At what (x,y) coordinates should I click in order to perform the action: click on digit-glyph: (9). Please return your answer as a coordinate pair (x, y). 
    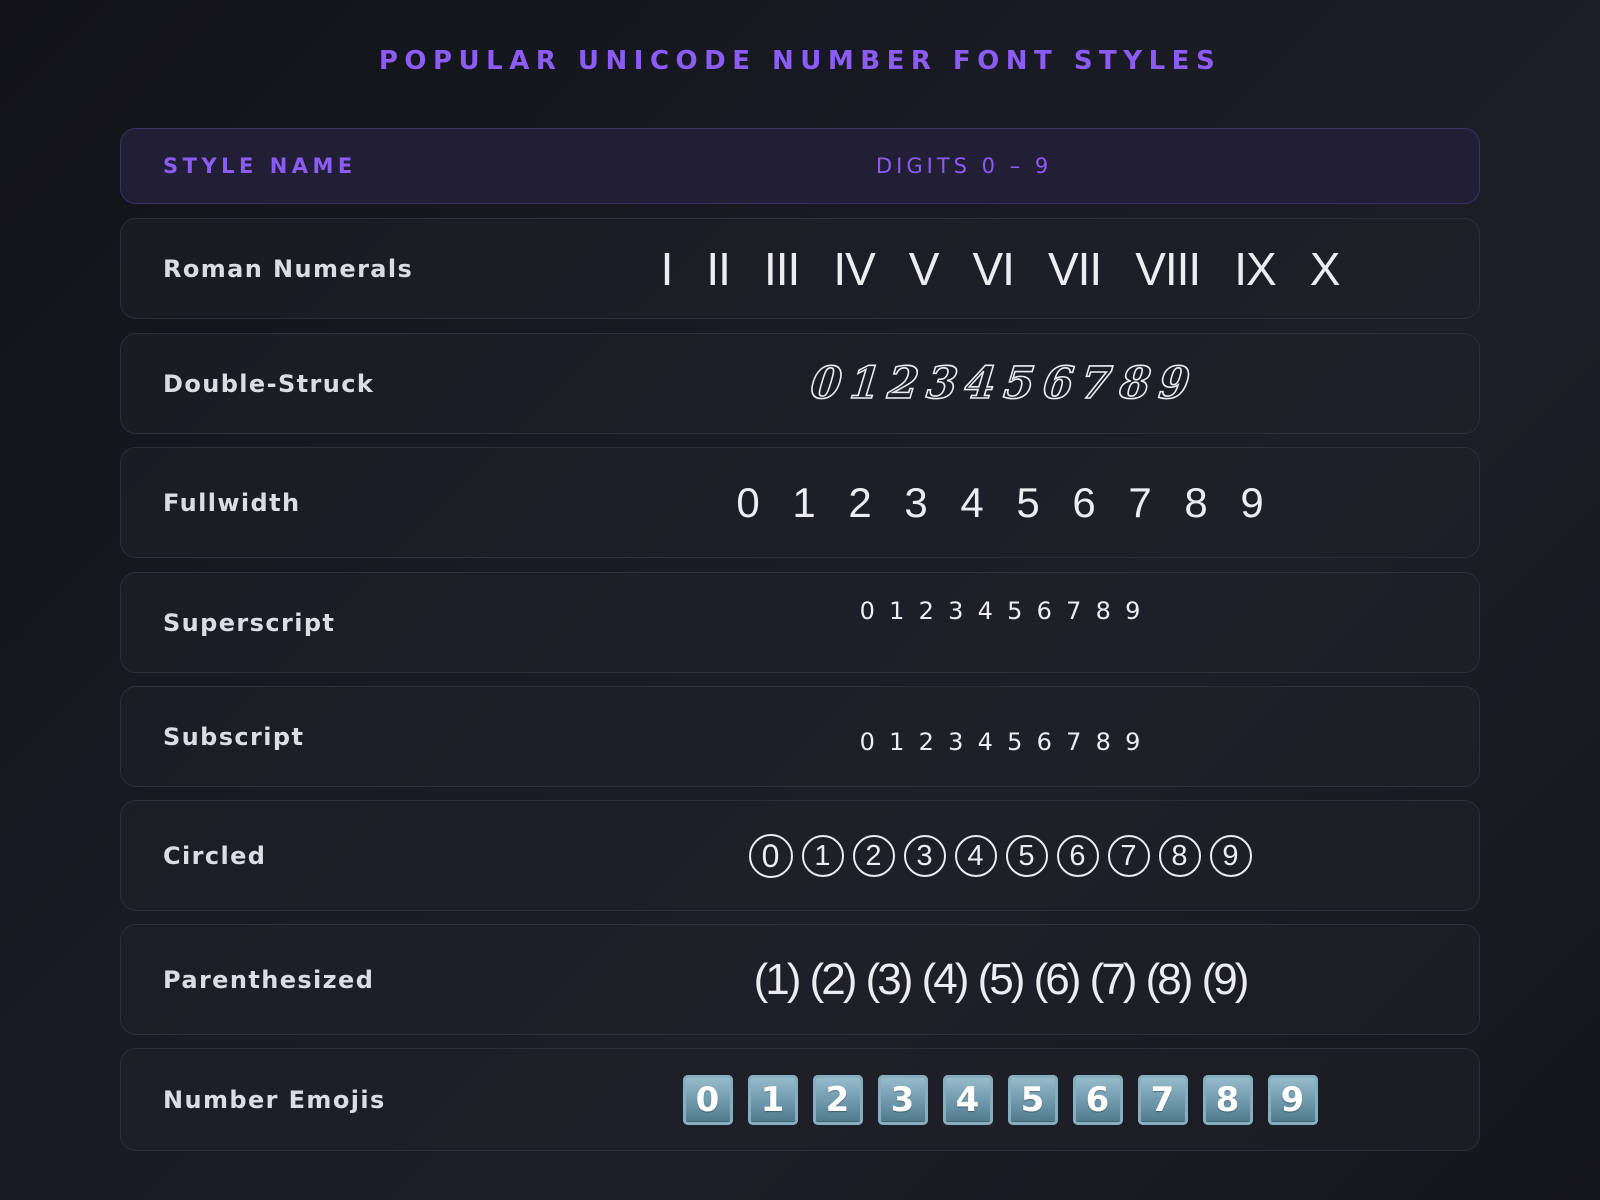
    Looking at the image, I should click on (1225, 979).